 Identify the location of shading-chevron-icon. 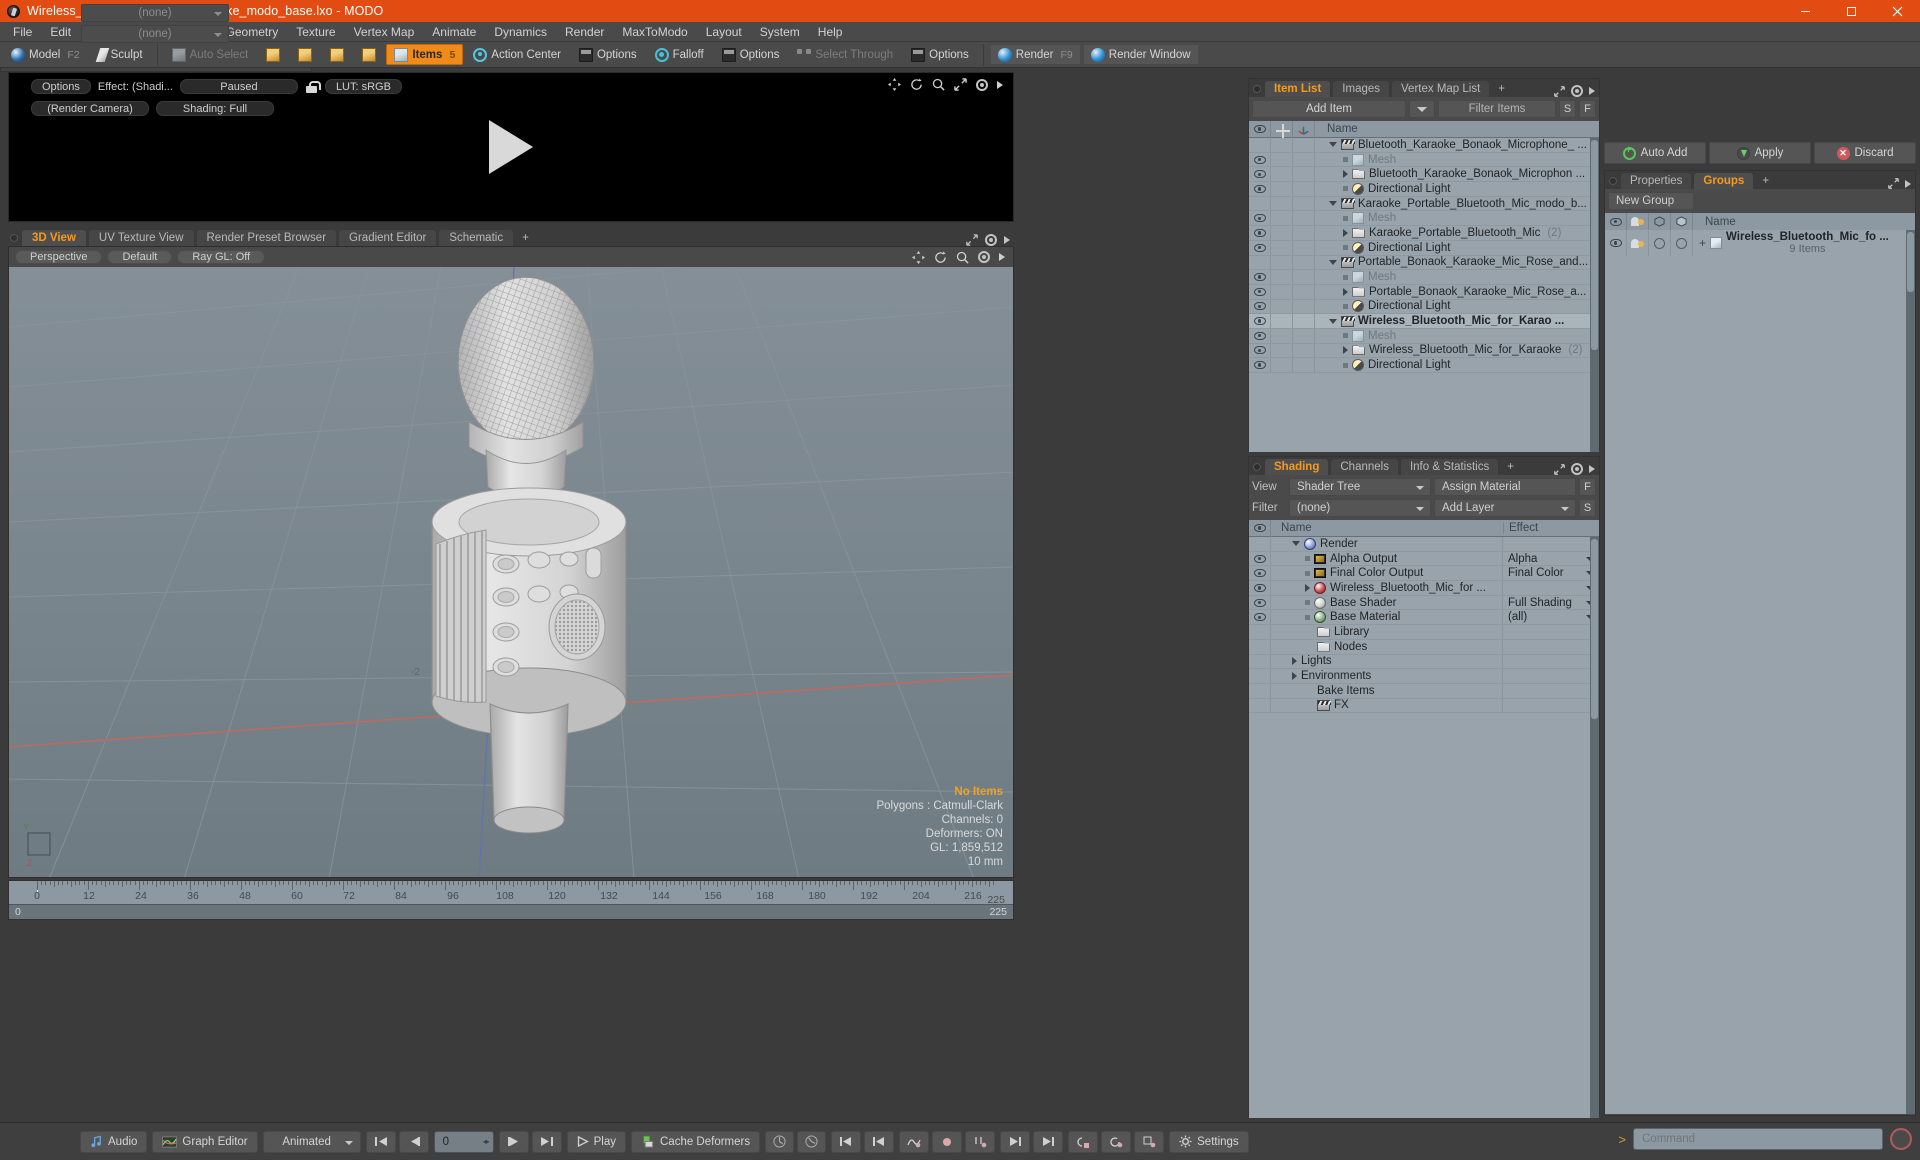
(1592, 469).